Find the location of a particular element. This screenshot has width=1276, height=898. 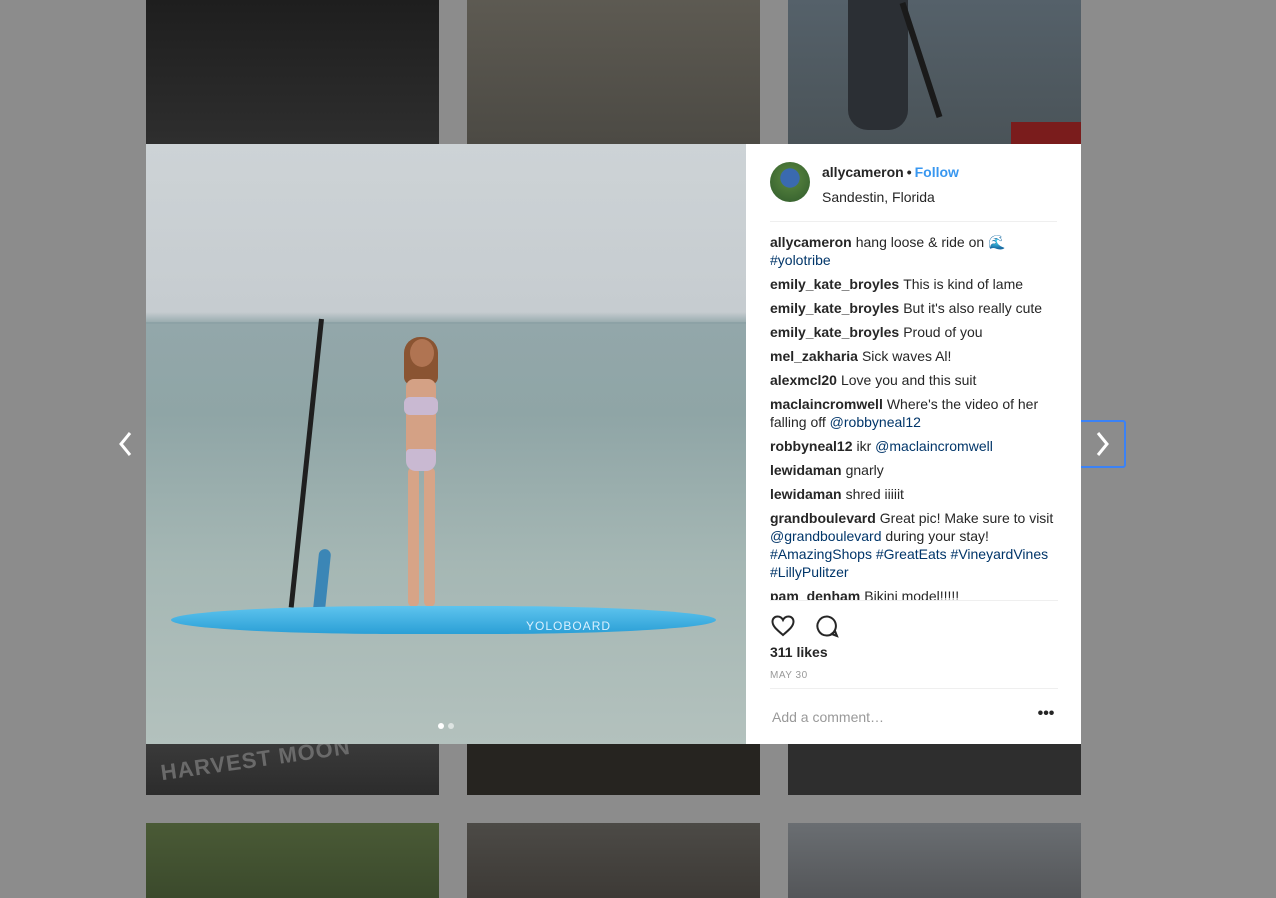

comment-text: hang loose & ride on 🌊 is located at coordinates (930, 242).